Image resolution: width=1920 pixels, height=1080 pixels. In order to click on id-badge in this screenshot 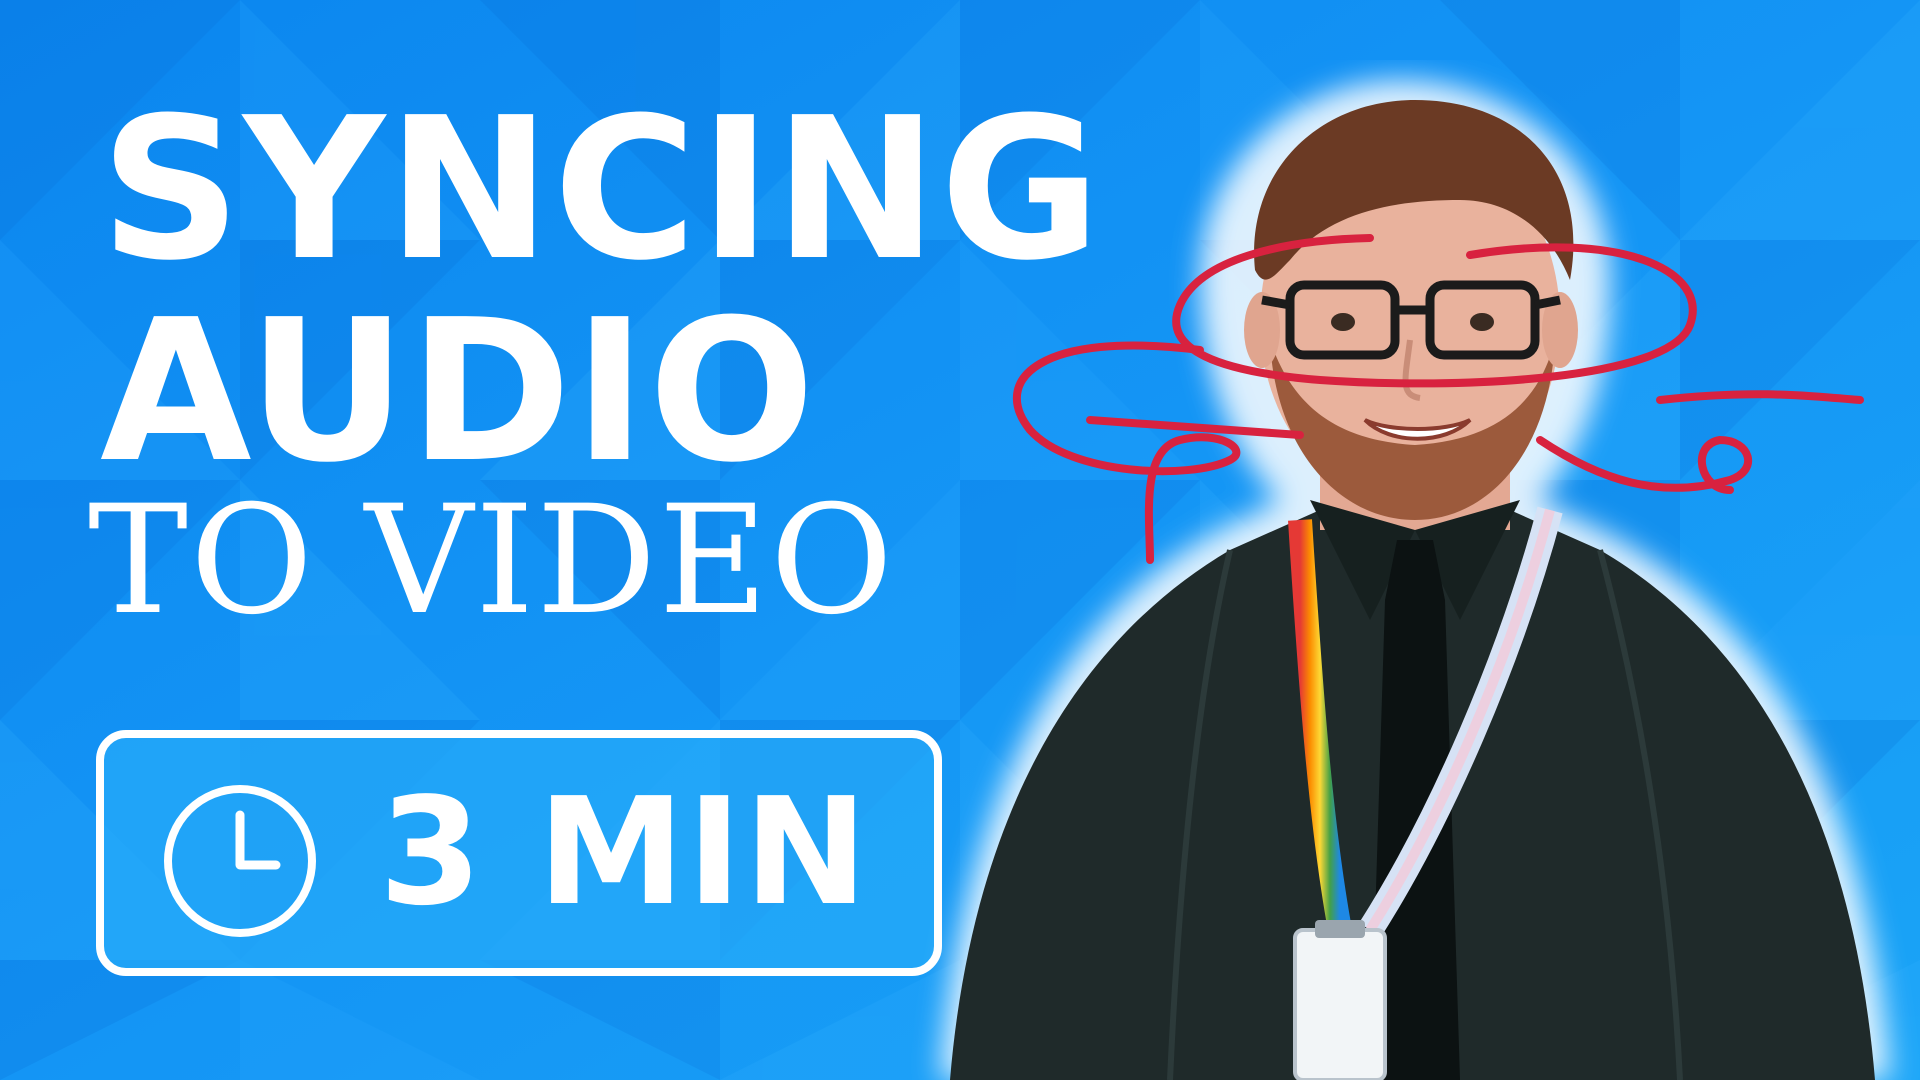, I will do `click(1340, 1004)`.